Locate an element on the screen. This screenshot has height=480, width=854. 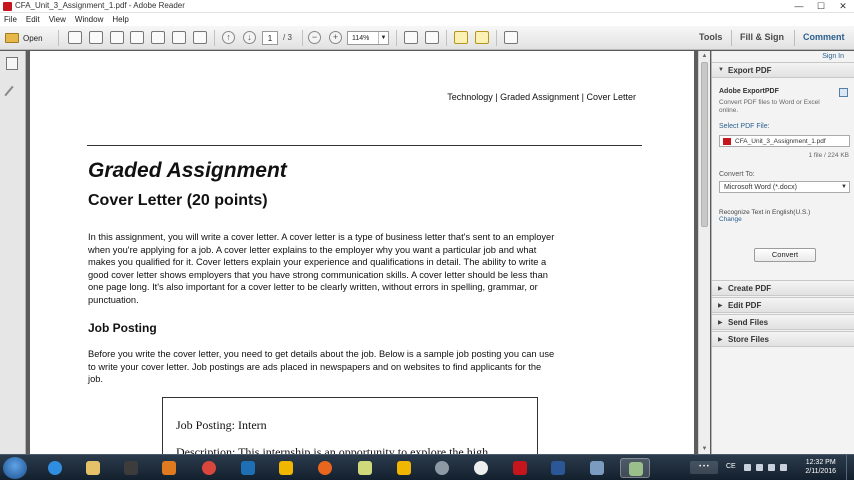
media-player-icon is located at coordinates (169, 468).